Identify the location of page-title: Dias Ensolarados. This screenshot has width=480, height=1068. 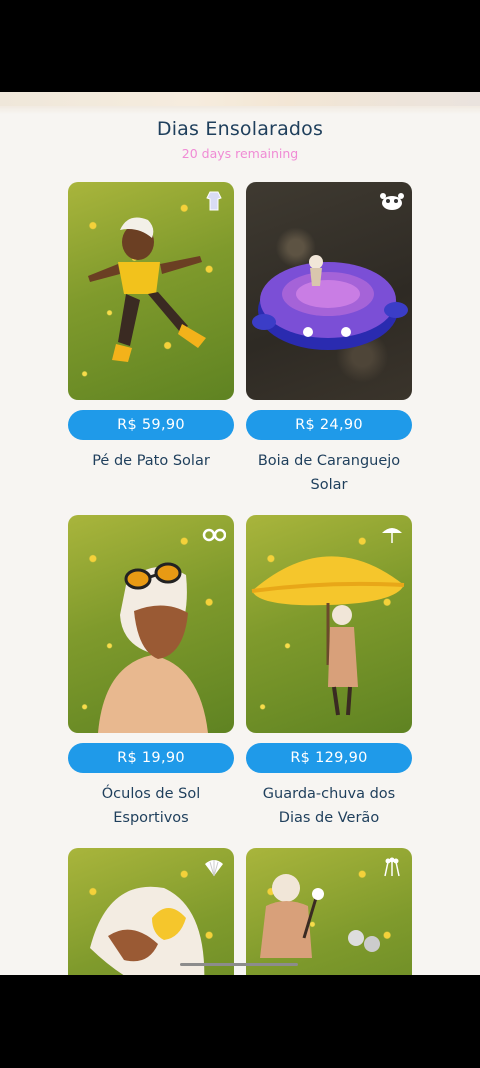
(240, 129).